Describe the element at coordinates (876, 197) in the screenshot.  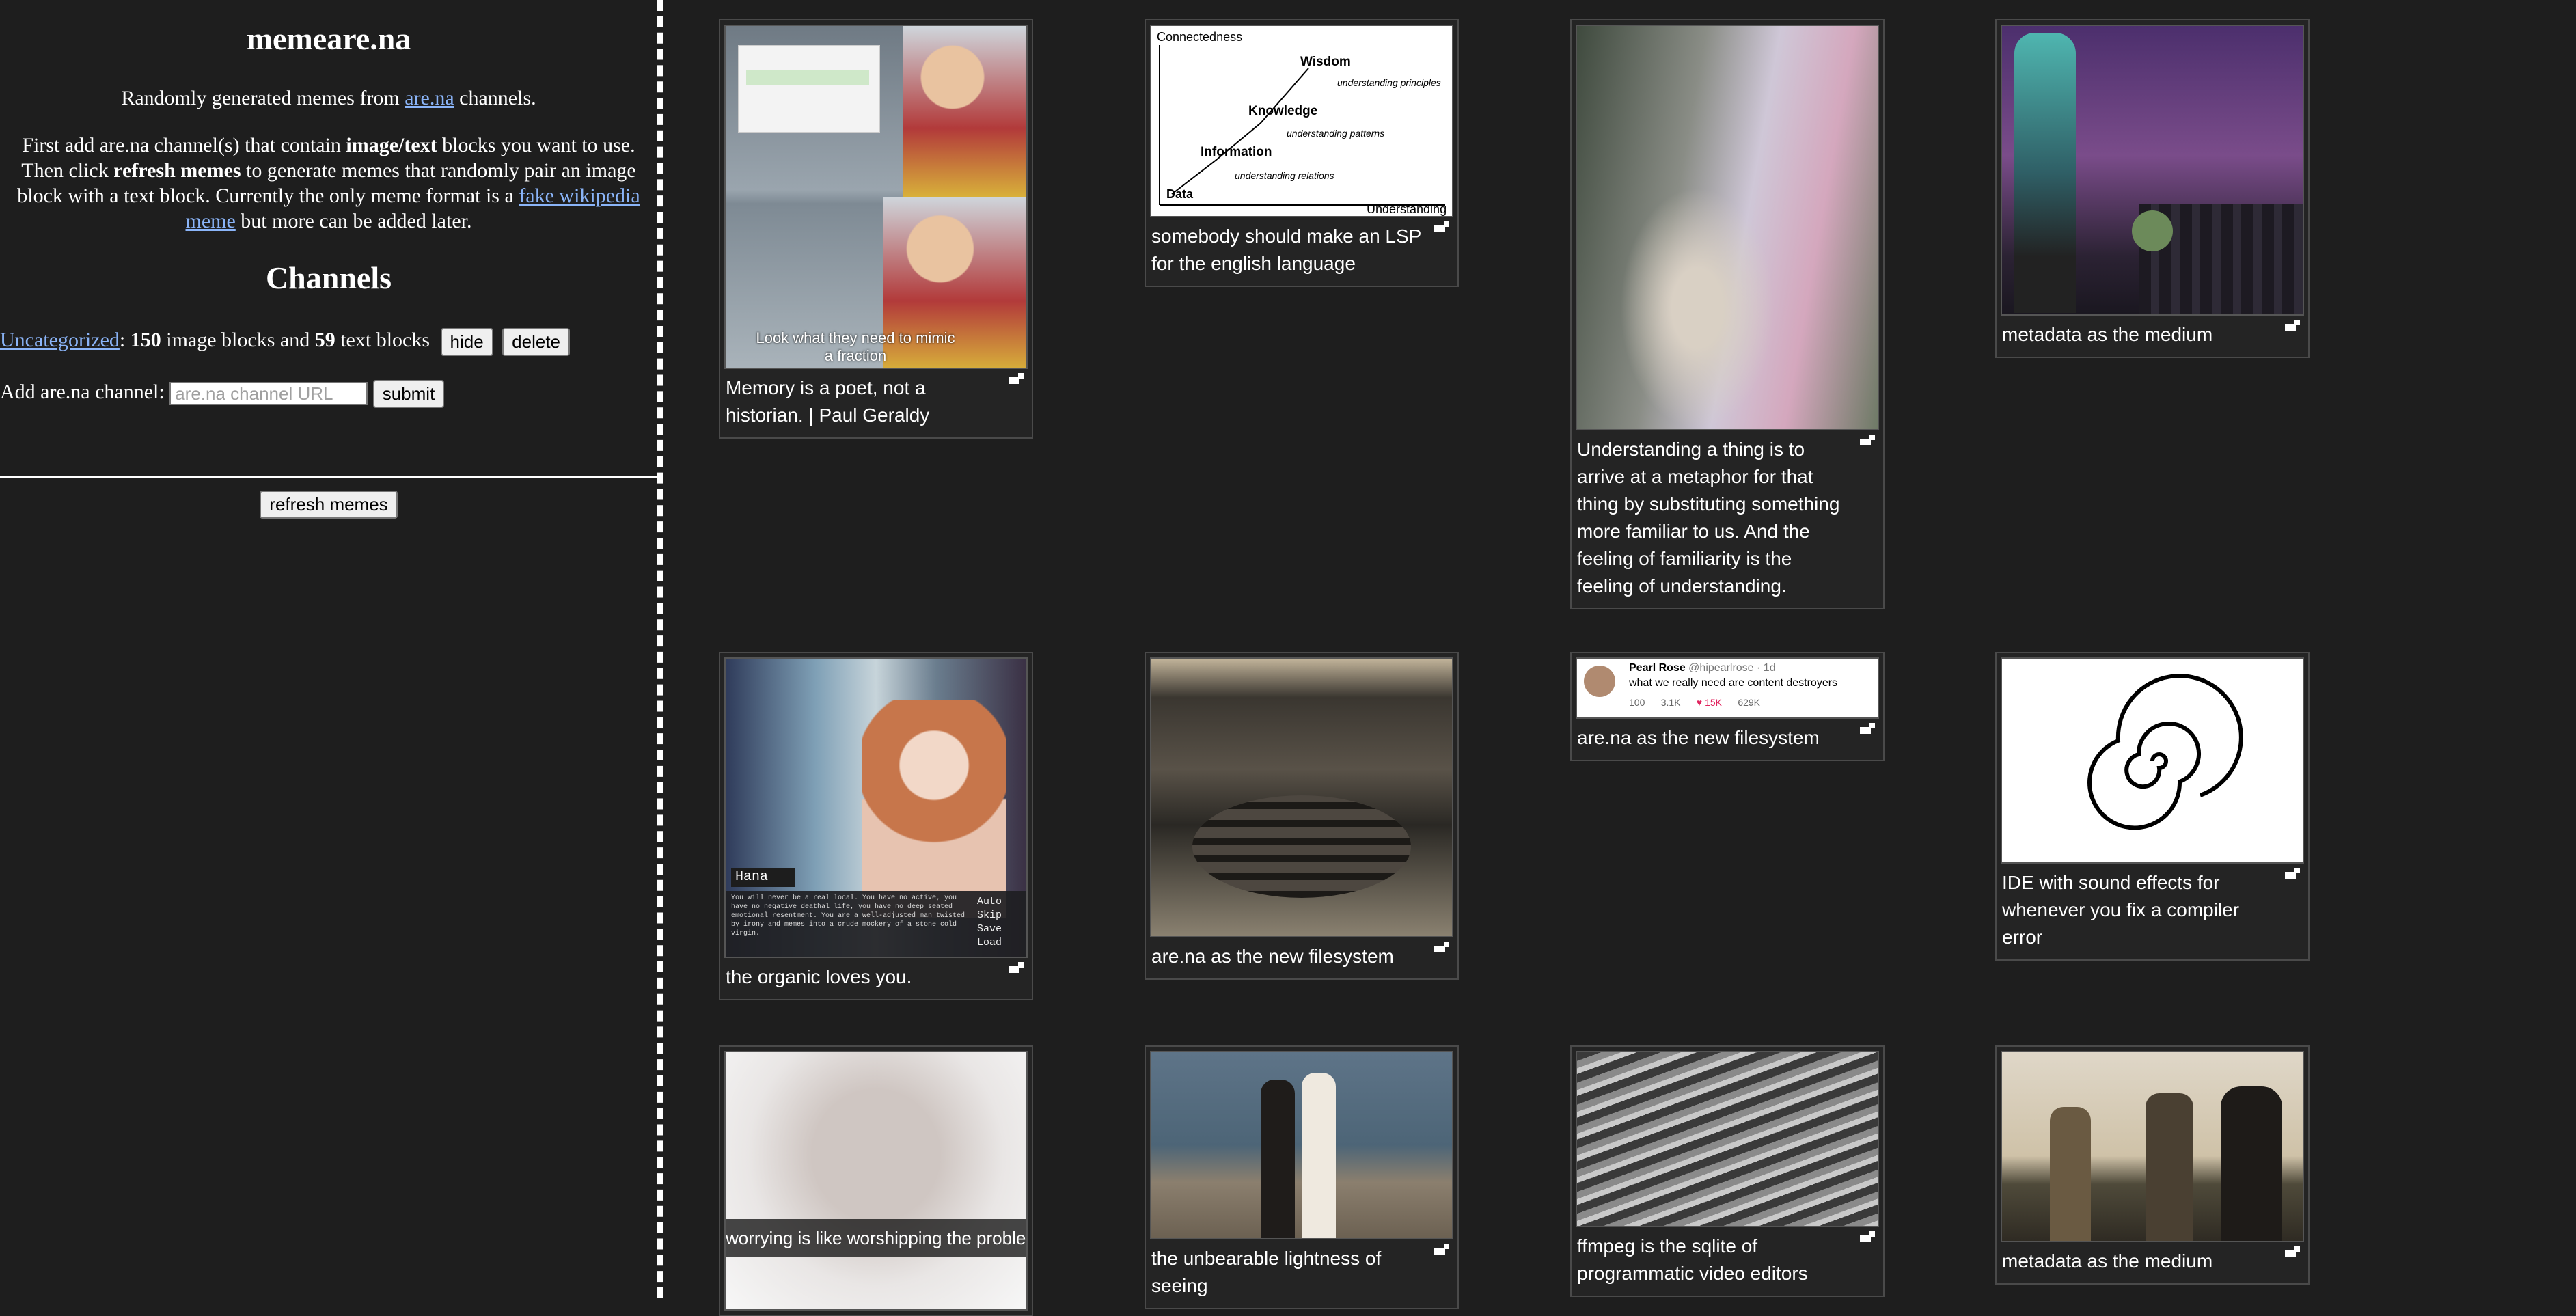
I see `meme-image: Look what they need to mimic a fraction` at that location.